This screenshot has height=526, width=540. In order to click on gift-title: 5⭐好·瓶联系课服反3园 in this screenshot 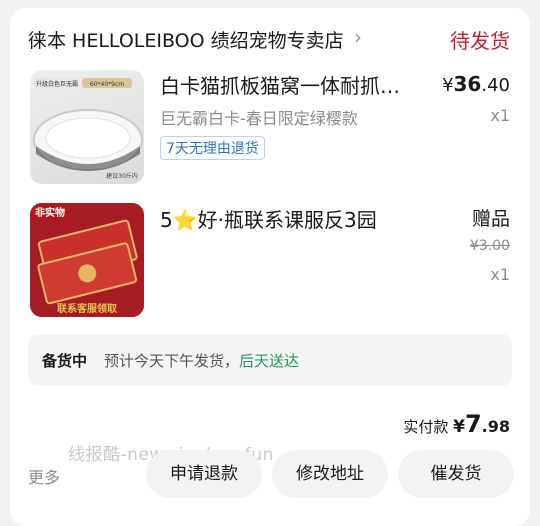, I will do `click(310, 218)`.